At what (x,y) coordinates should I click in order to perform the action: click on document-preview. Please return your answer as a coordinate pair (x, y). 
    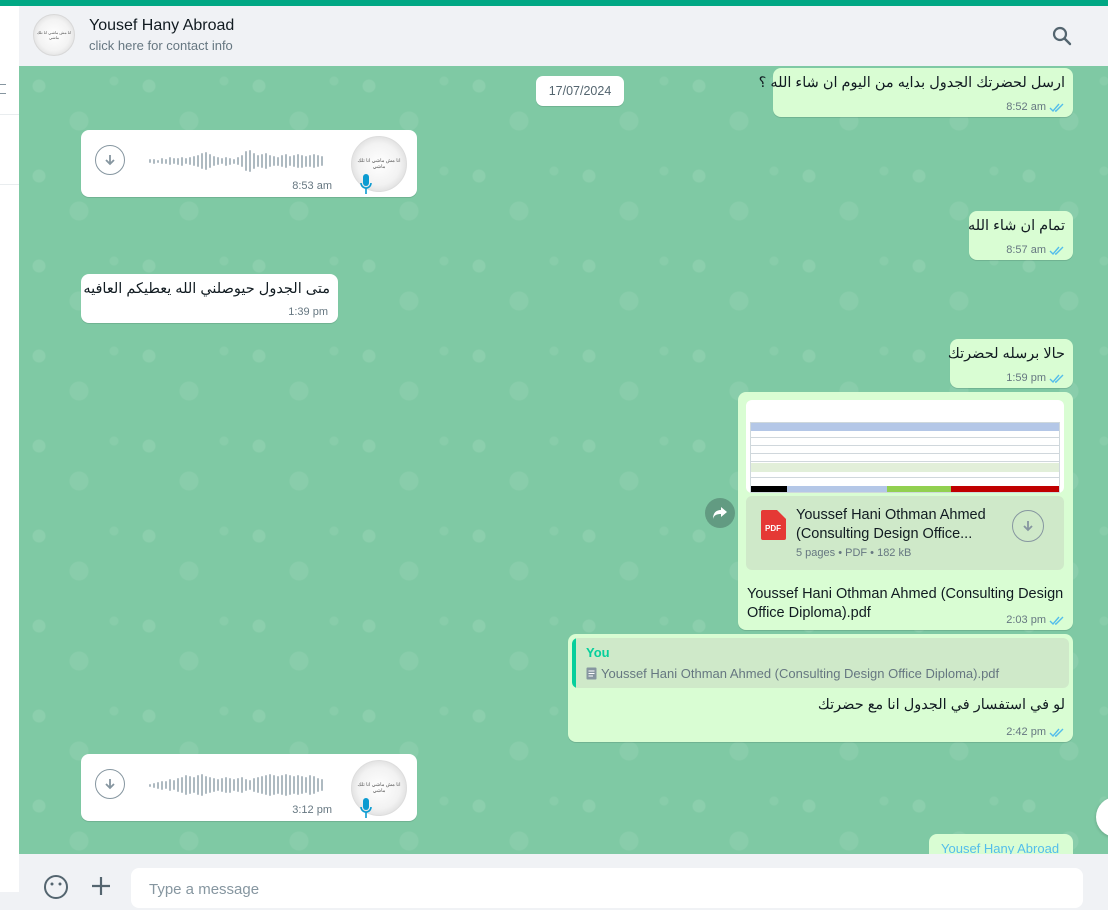
    Looking at the image, I should click on (905, 446).